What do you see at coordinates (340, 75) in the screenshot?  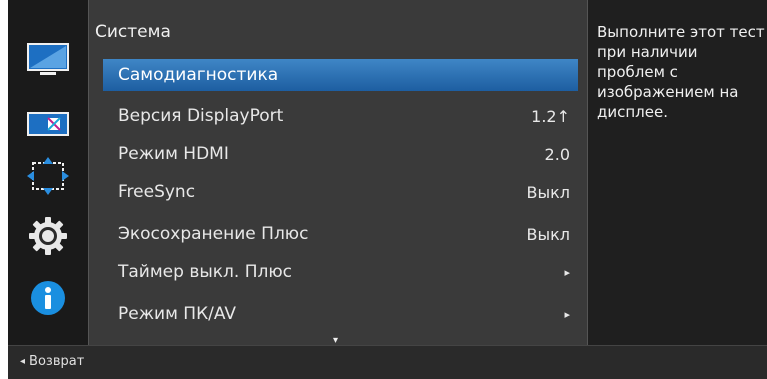 I see `menu-item-self-diagnosis: Самодиагностика` at bounding box center [340, 75].